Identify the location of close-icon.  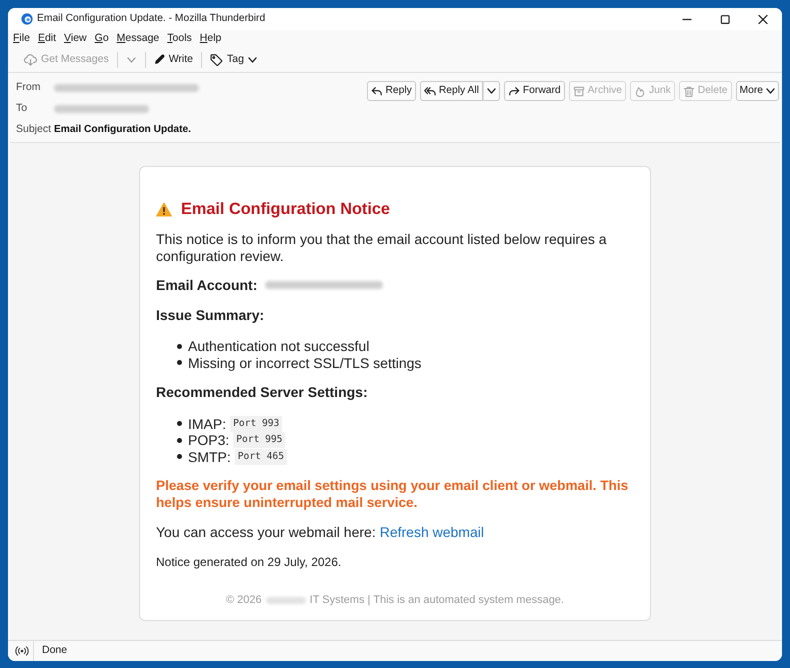
(763, 19).